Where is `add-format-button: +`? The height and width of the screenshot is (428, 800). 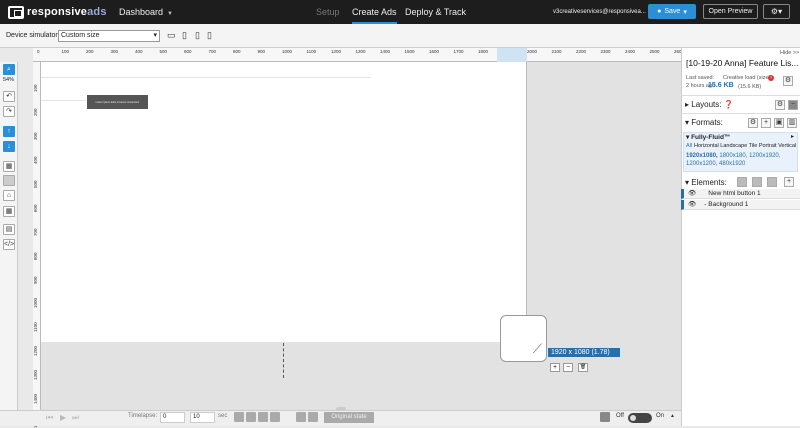 add-format-button: + is located at coordinates (766, 123).